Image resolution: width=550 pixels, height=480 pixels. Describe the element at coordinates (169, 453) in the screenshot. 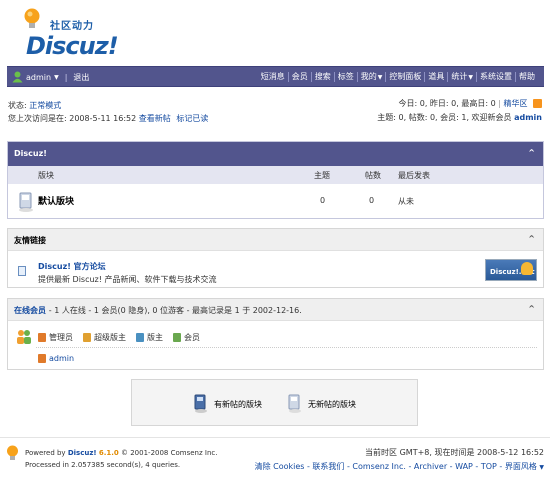

I see `copyright-text: © 2001-2008 Comsenz Inc.` at that location.